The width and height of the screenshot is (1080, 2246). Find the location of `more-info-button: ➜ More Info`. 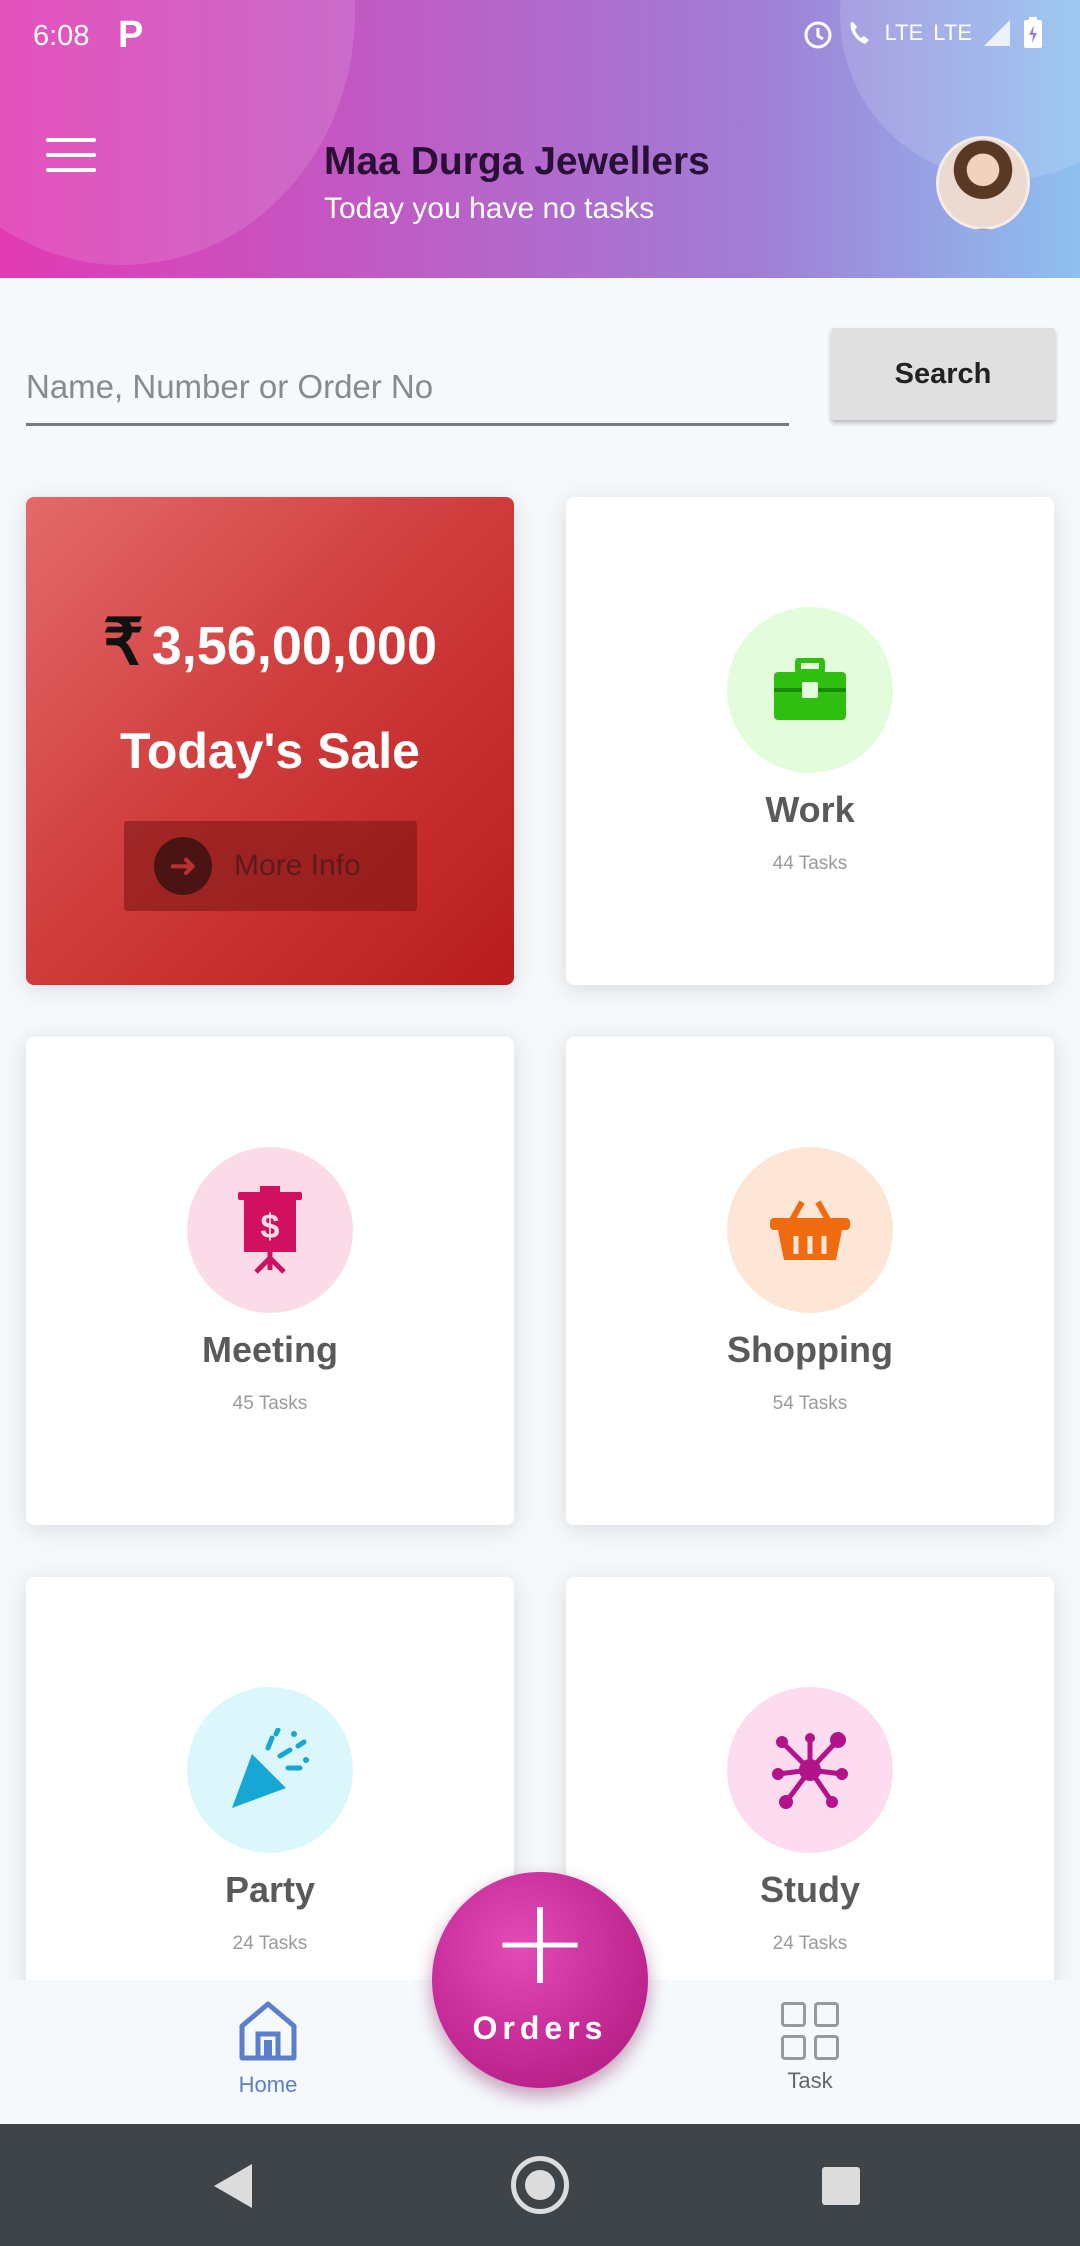

more-info-button: ➜ More Info is located at coordinates (270, 866).